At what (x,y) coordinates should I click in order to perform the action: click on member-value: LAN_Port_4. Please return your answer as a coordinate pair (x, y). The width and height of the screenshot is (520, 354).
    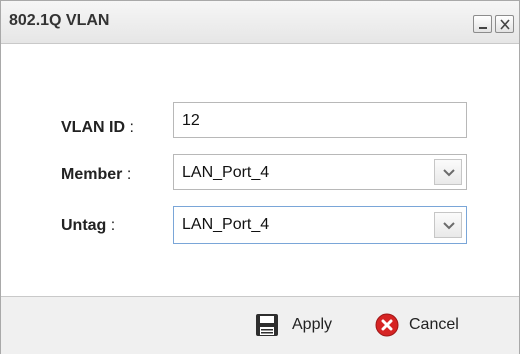
    Looking at the image, I should click on (226, 172).